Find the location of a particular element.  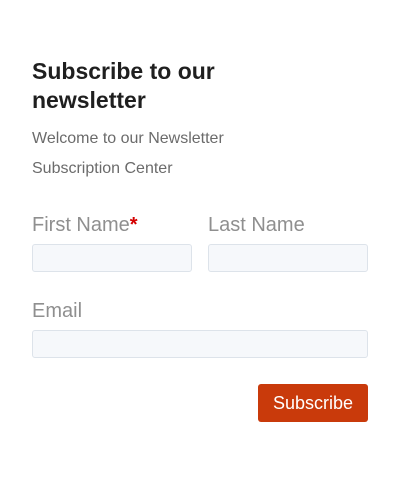

first-name-label: First Name* is located at coordinates (85, 225).